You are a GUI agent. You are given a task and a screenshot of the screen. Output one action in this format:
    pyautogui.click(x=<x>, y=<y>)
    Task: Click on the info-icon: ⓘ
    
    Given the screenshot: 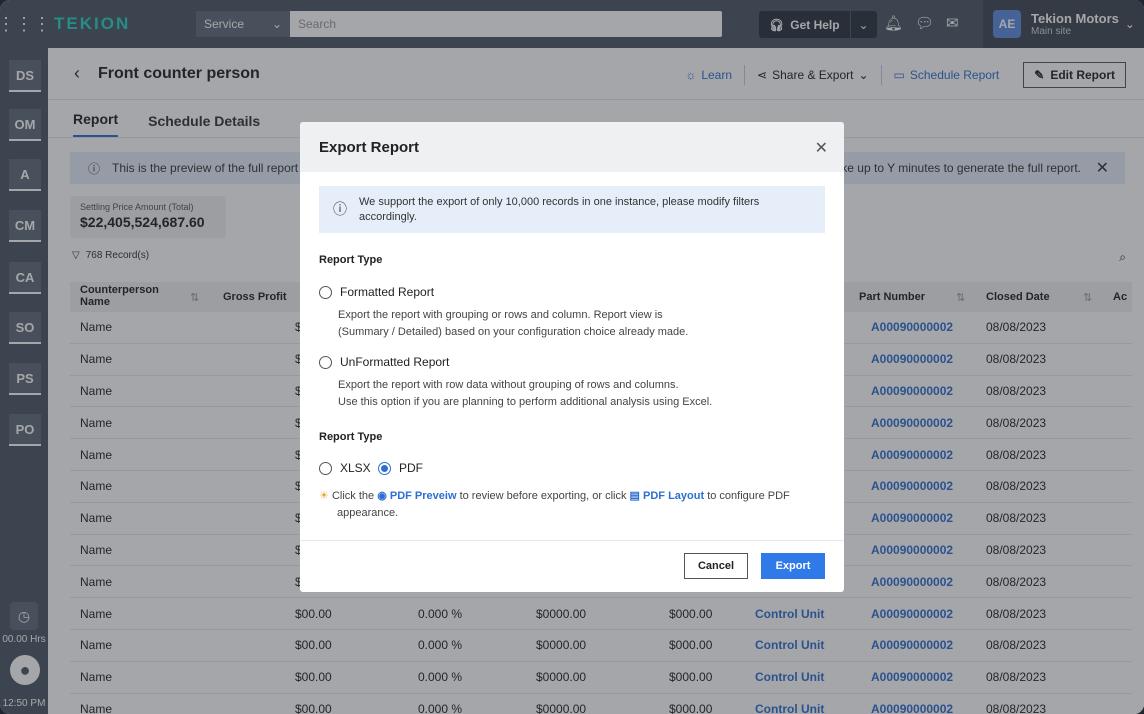 What is the action you would take?
    pyautogui.click(x=340, y=209)
    